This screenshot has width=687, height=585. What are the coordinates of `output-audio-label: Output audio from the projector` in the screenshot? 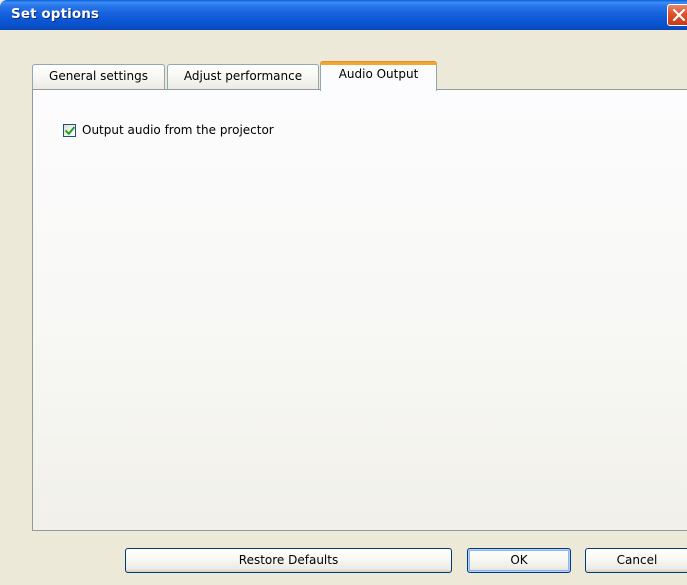 It's located at (178, 130).